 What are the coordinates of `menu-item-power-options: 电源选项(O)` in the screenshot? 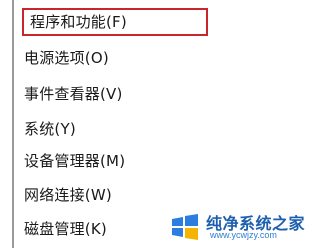 It's located at (66, 58).